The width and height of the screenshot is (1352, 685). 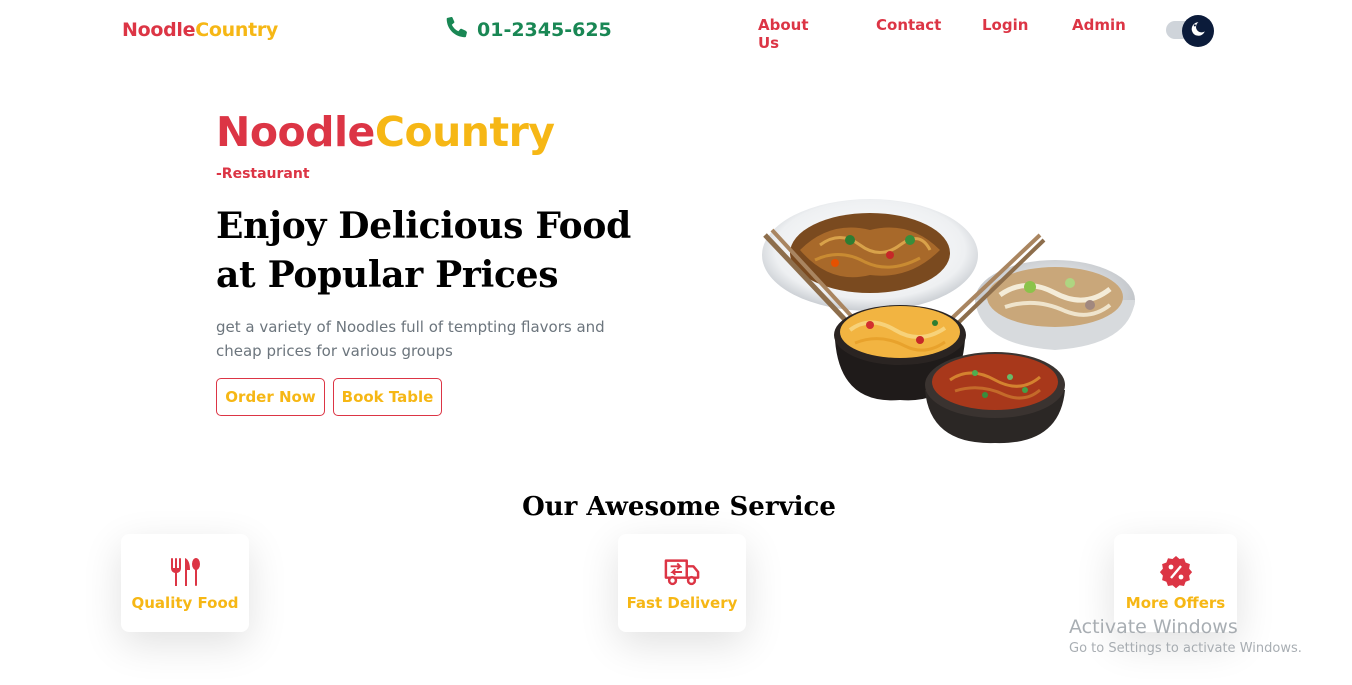 What do you see at coordinates (185, 572) in the screenshot?
I see `utensils-icon` at bounding box center [185, 572].